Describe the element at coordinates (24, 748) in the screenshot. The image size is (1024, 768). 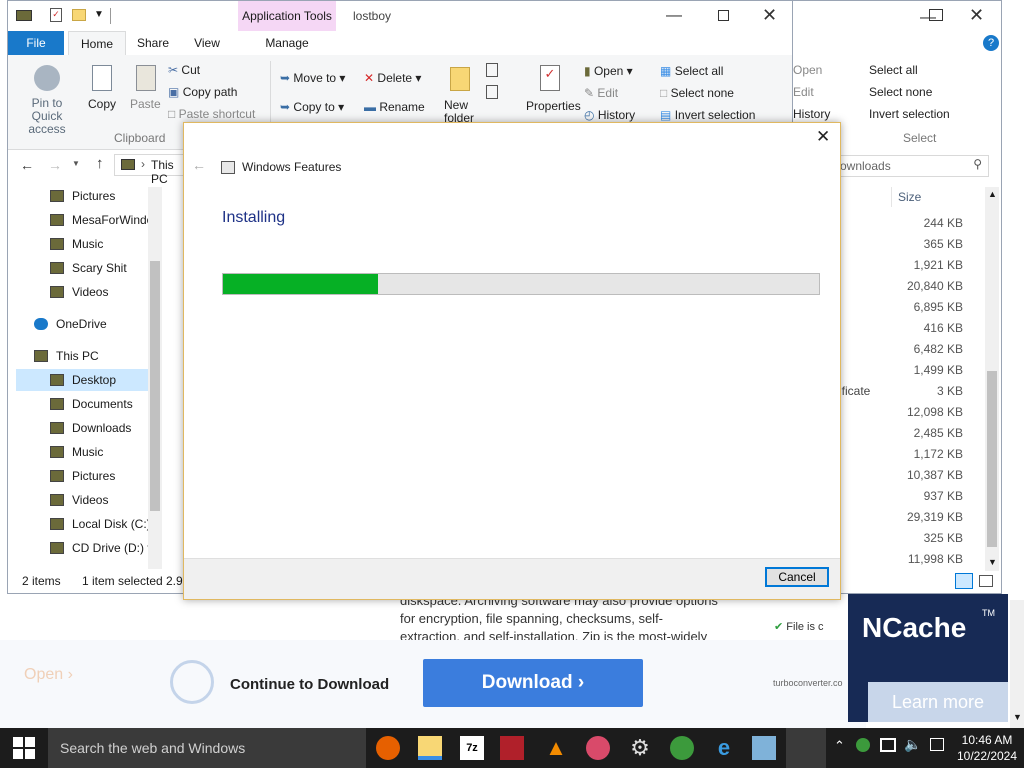
I see `start-button` at that location.